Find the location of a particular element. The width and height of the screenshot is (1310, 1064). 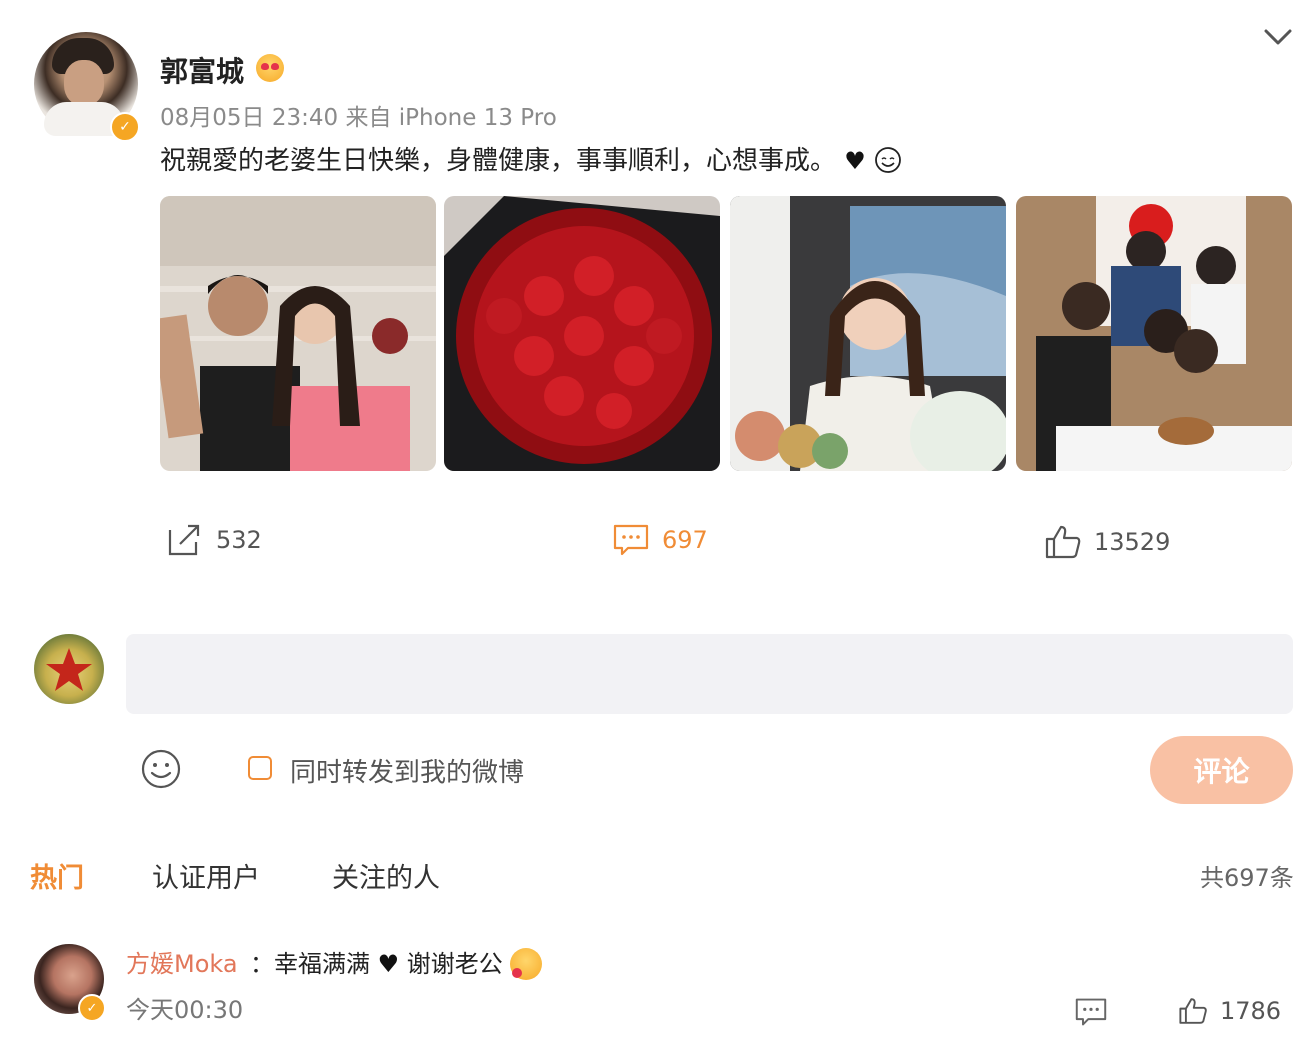

couple-photo is located at coordinates (298, 333).